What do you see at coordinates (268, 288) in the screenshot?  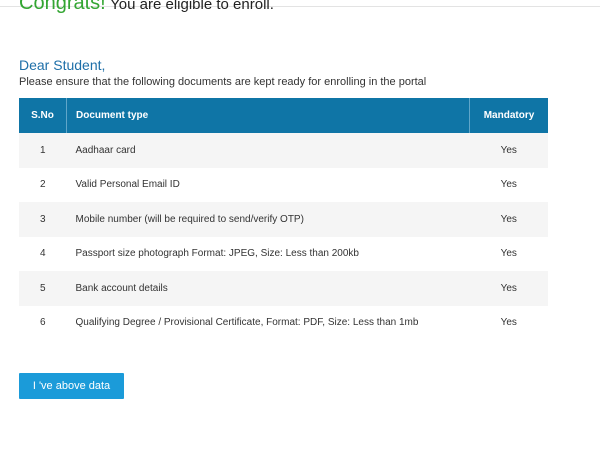 I see `row-document: Bank account details` at bounding box center [268, 288].